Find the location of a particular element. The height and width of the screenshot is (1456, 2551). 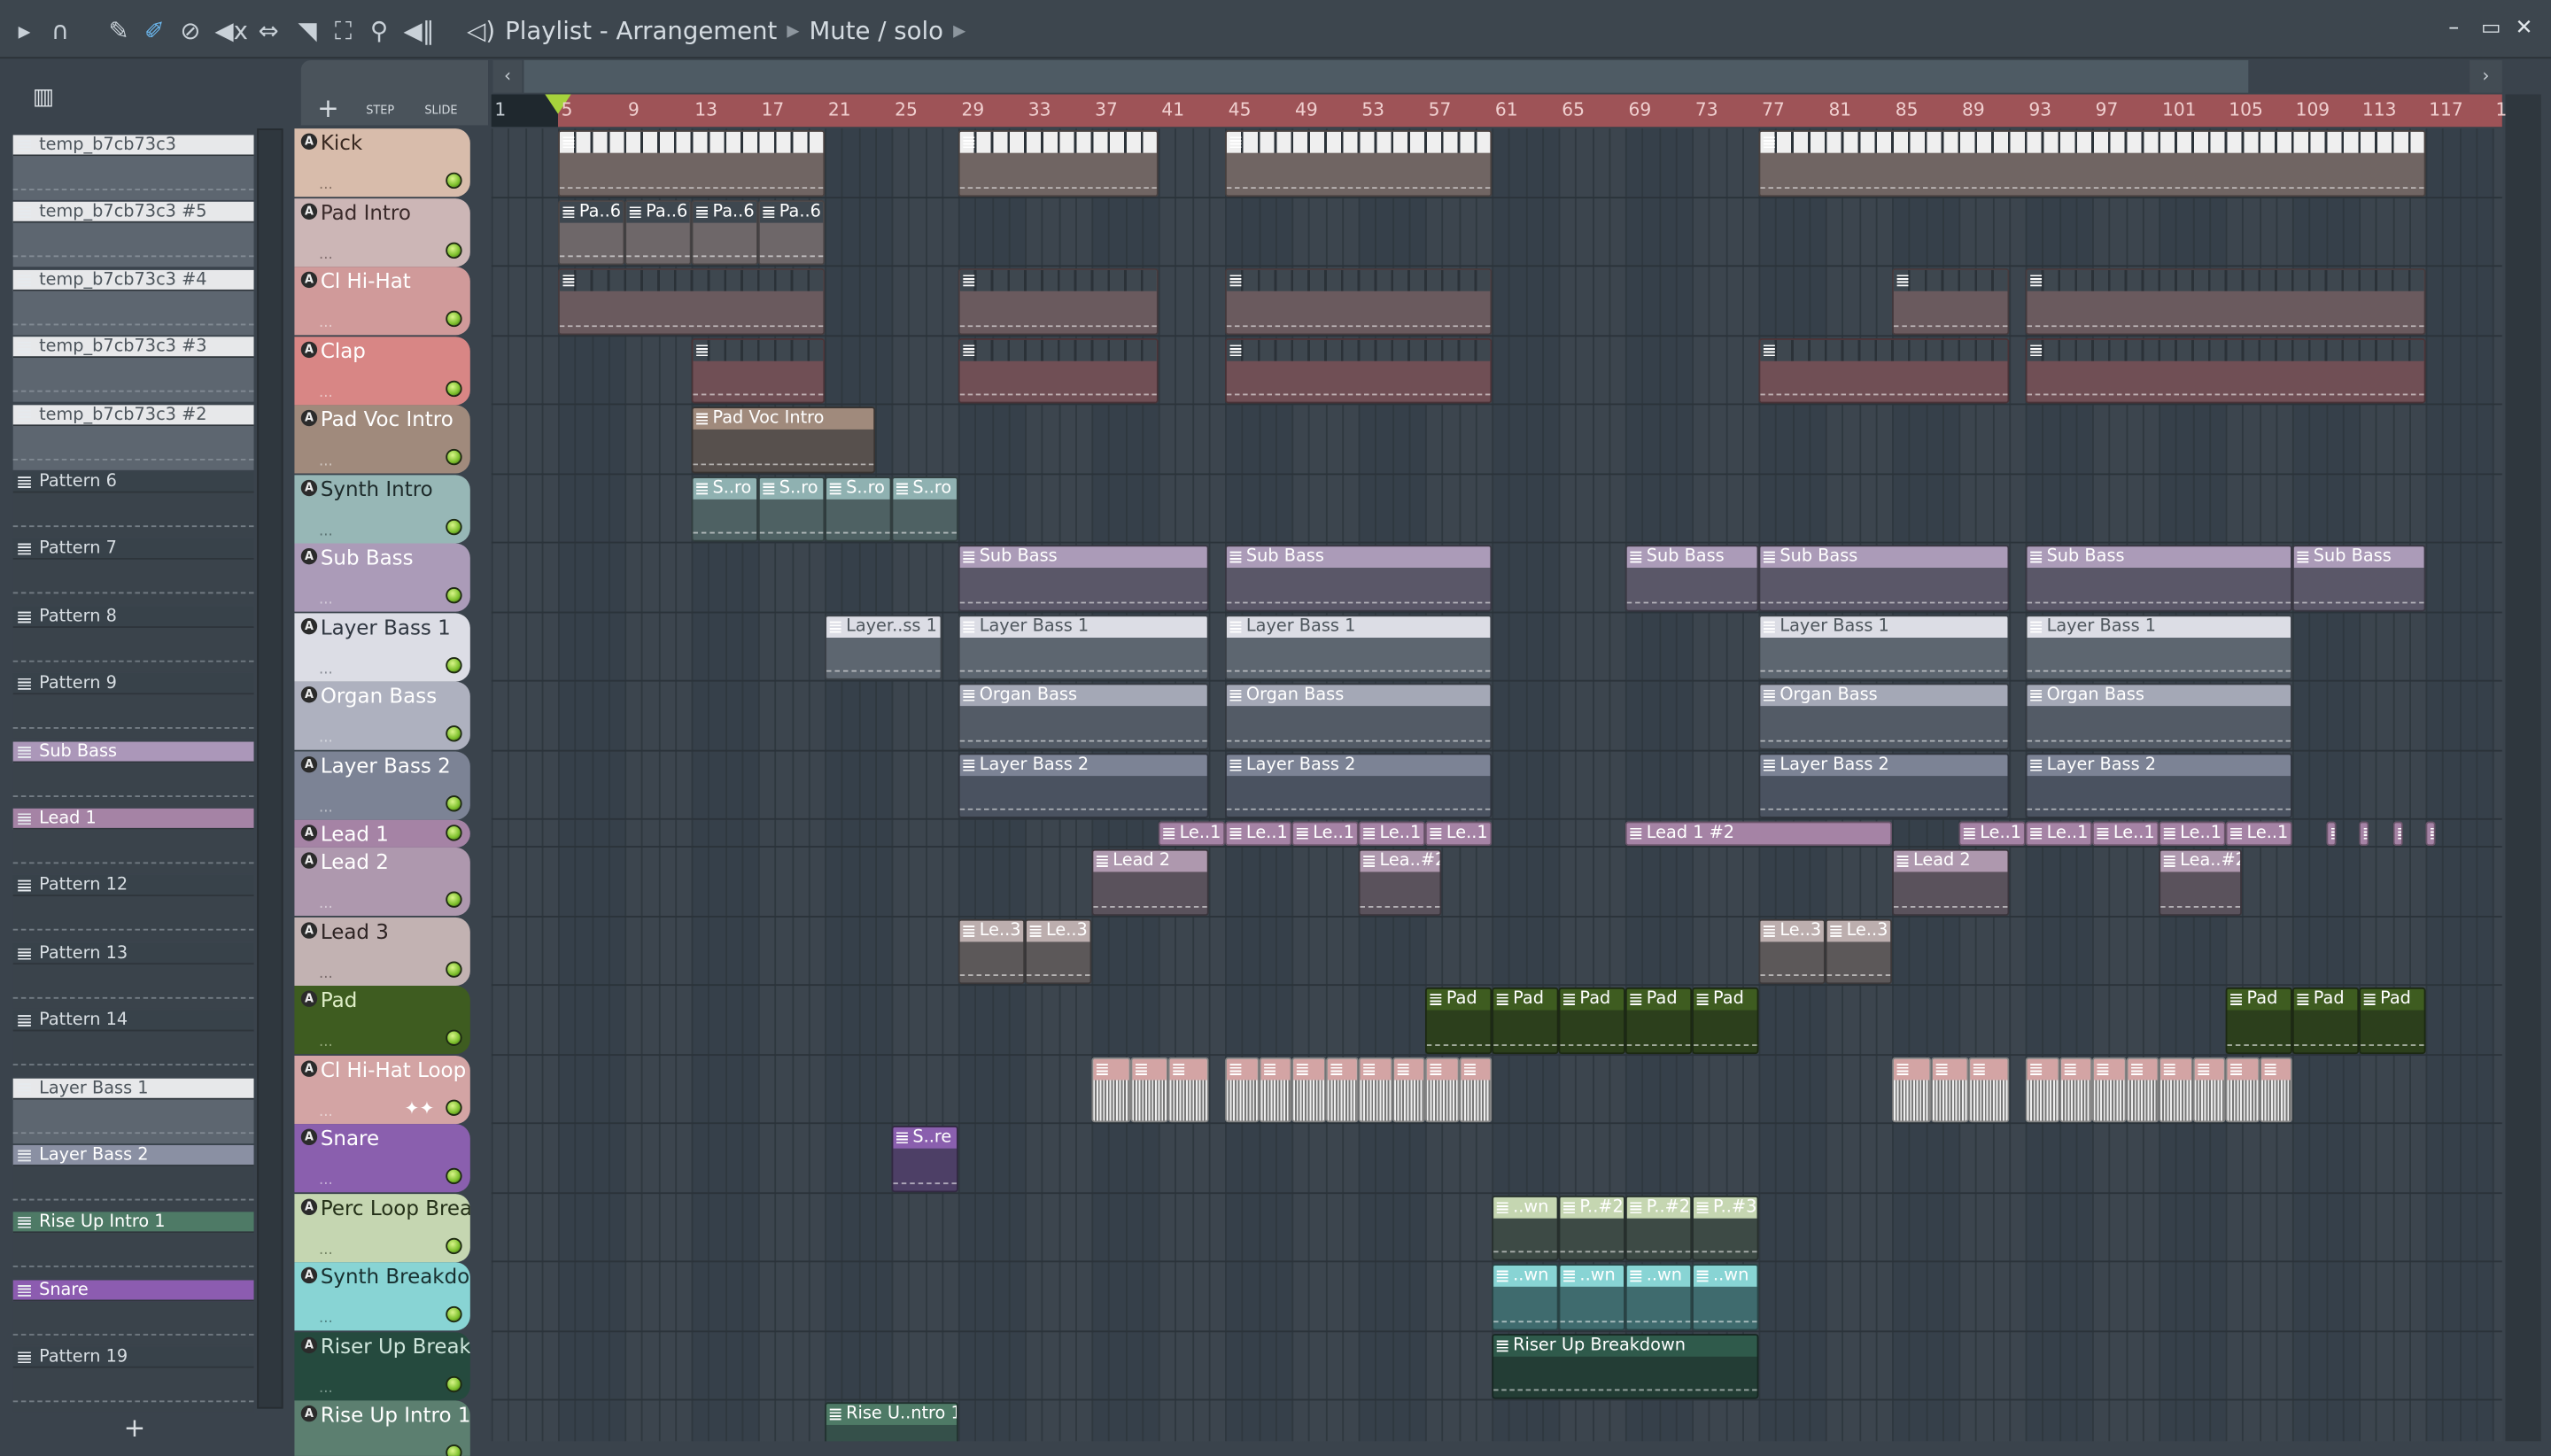

pattern-item: temp_b7cb73c3 #4 is located at coordinates (133, 303).